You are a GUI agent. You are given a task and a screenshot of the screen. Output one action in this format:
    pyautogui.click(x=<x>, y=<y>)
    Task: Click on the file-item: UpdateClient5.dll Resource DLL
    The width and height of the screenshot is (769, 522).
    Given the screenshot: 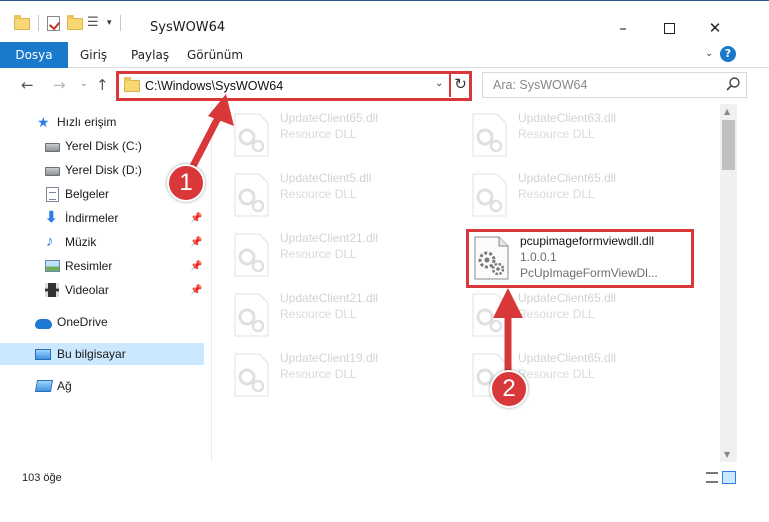 What is the action you would take?
    pyautogui.click(x=342, y=196)
    